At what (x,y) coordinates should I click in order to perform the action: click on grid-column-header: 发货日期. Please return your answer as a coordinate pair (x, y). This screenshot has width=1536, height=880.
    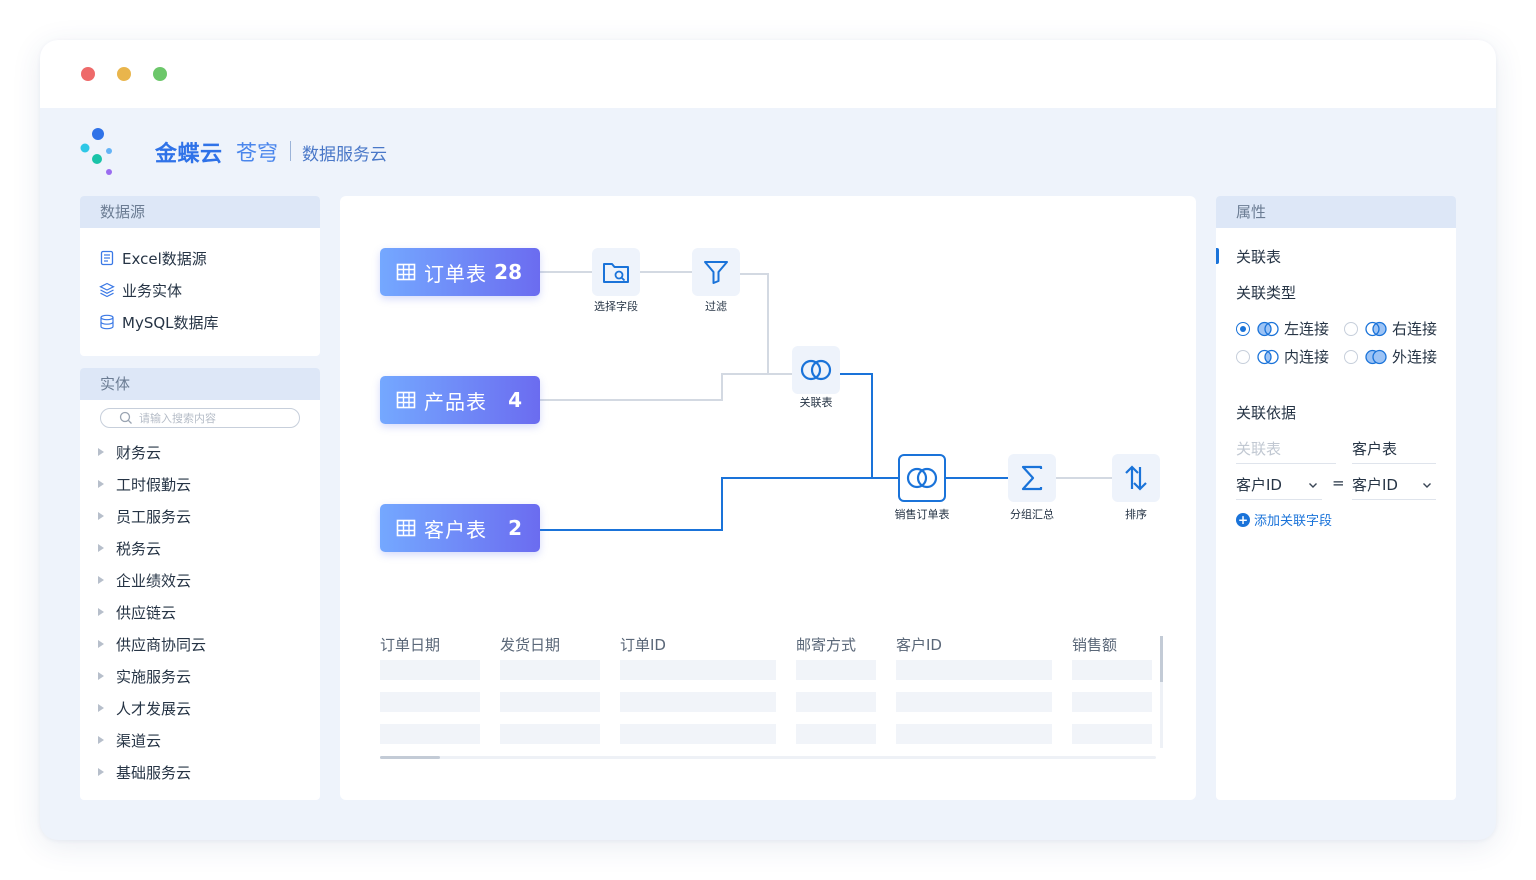
    Looking at the image, I should click on (530, 644).